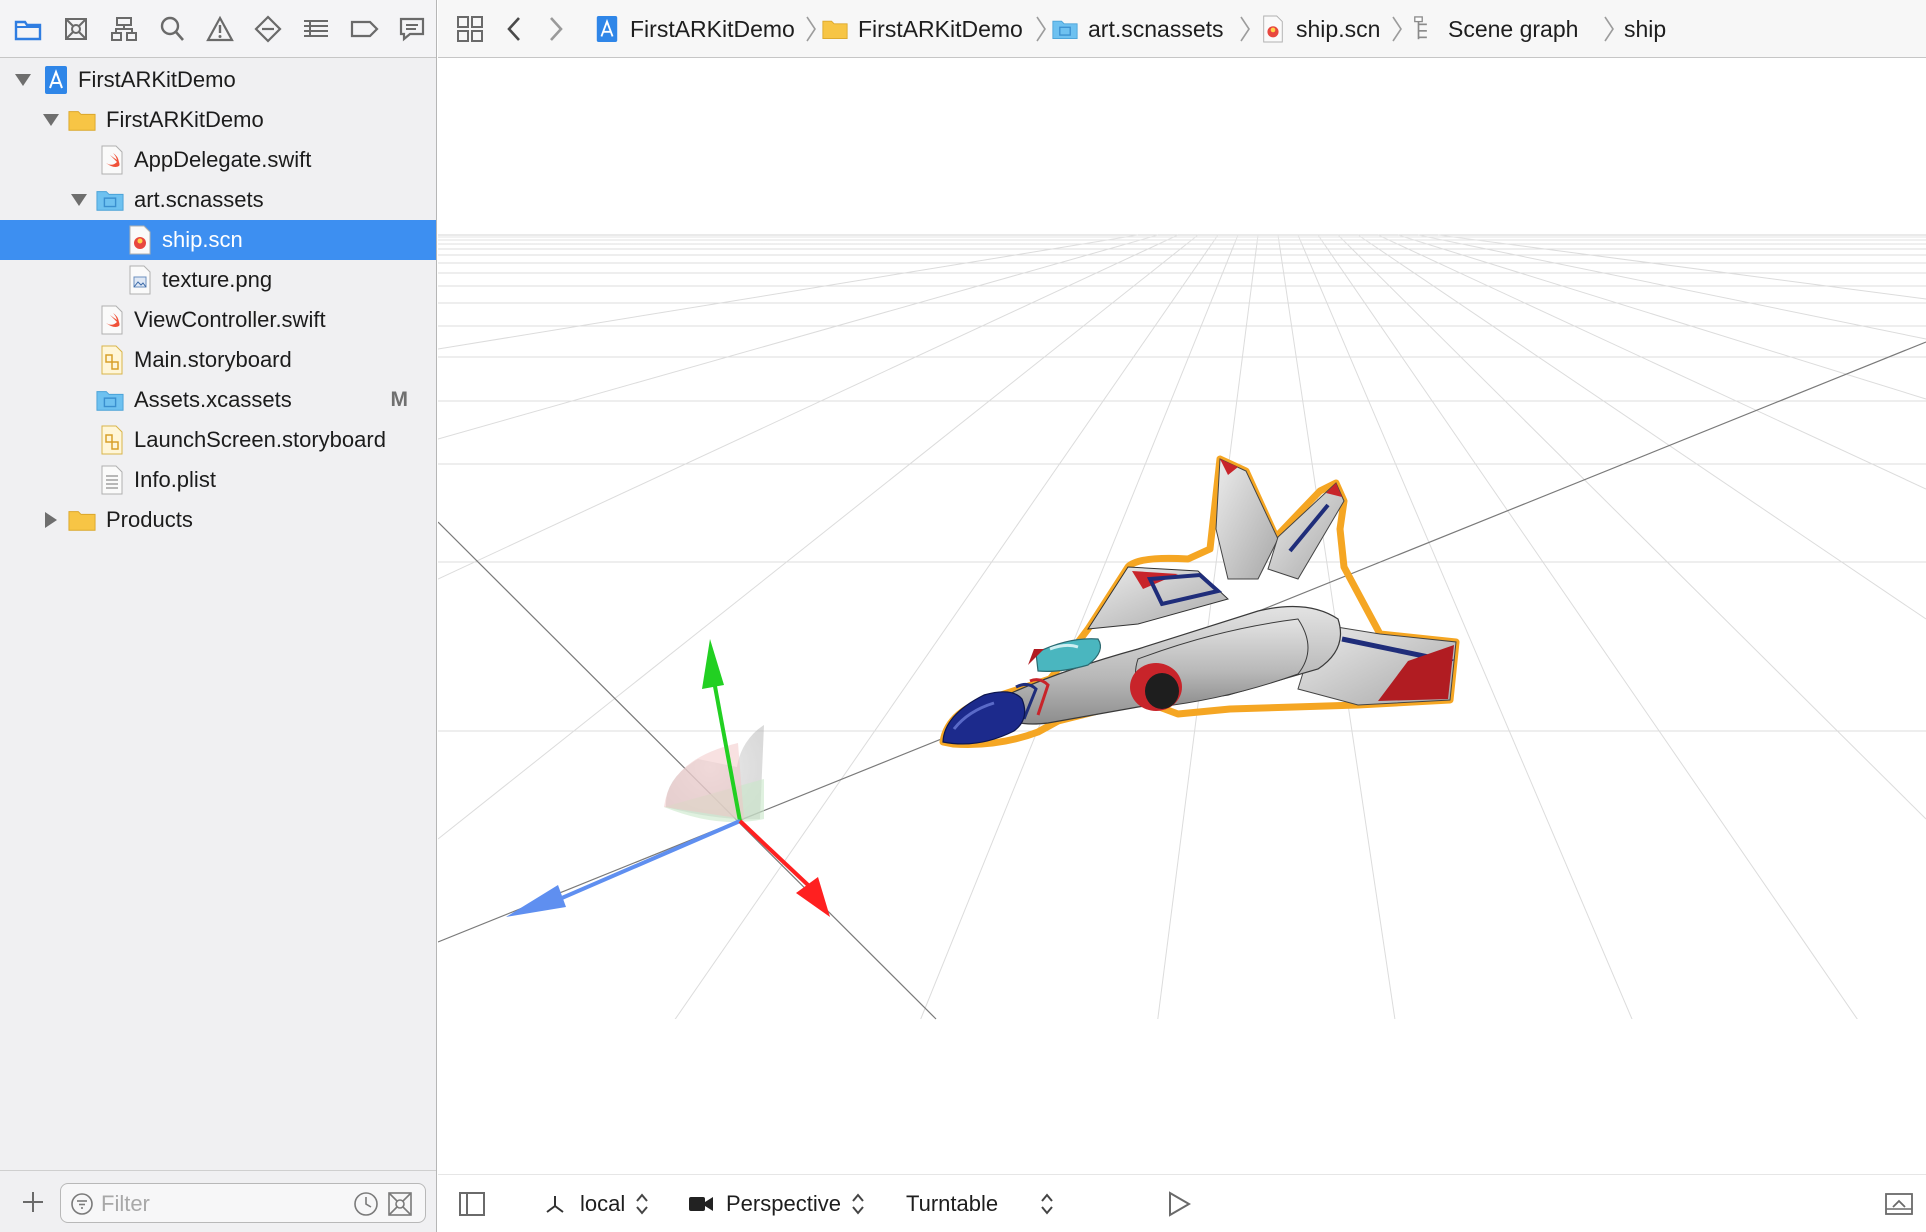  Describe the element at coordinates (668, 778) in the screenshot. I see `transform-gizmo` at that location.